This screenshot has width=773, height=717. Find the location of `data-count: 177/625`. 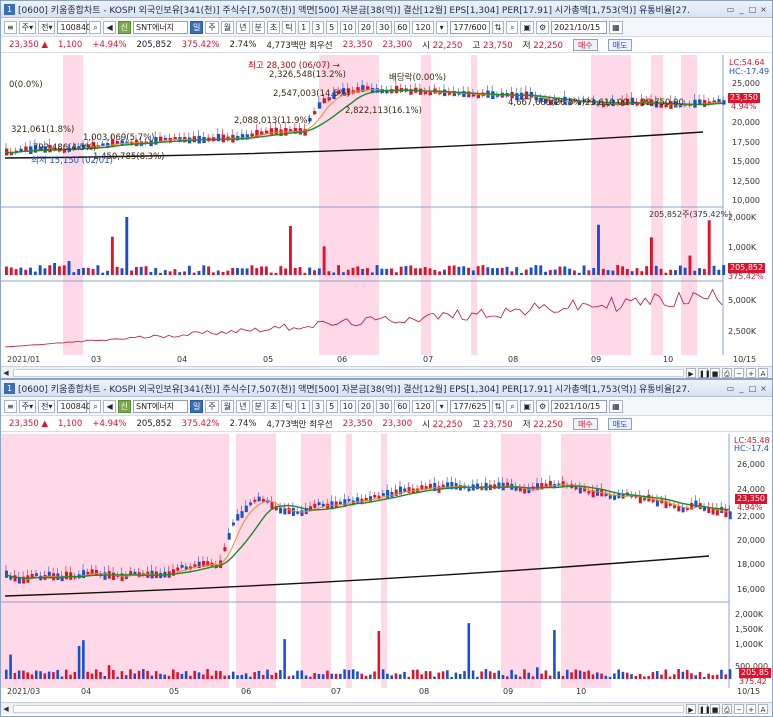

data-count: 177/625 is located at coordinates (469, 406).